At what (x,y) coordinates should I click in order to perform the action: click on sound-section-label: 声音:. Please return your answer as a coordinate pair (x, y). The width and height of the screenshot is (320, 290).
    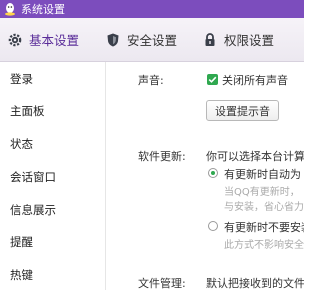
    Looking at the image, I should click on (151, 80).